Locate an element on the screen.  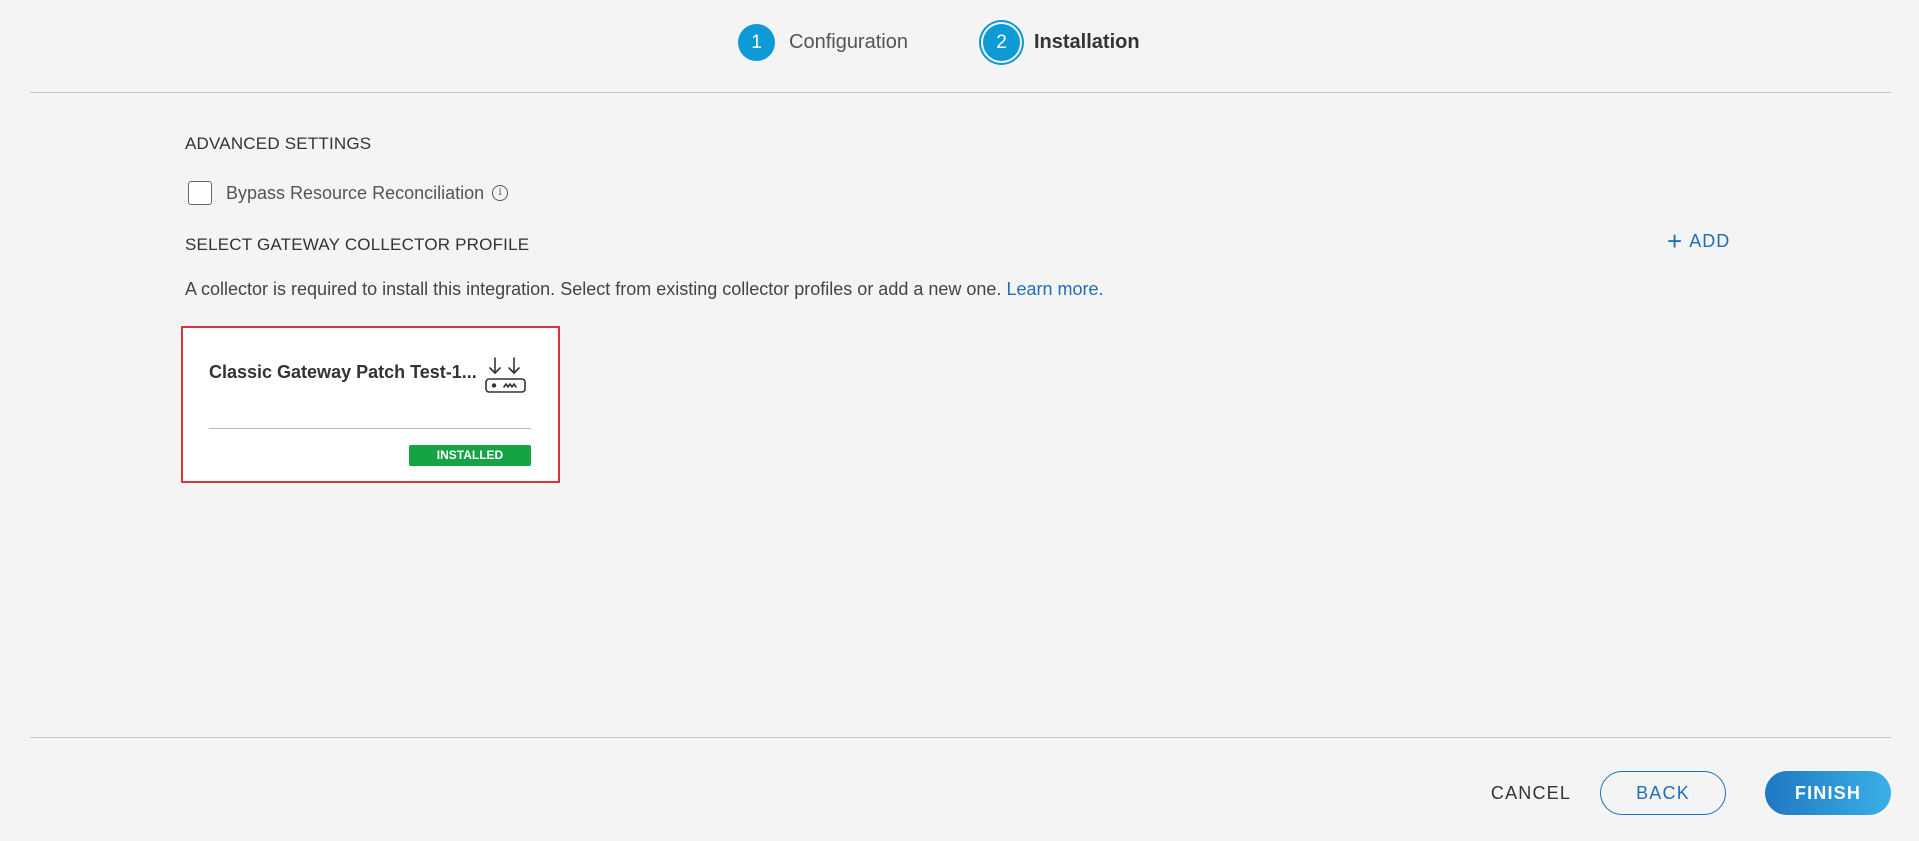
bypass-reconciliation-checkbox is located at coordinates (200, 193).